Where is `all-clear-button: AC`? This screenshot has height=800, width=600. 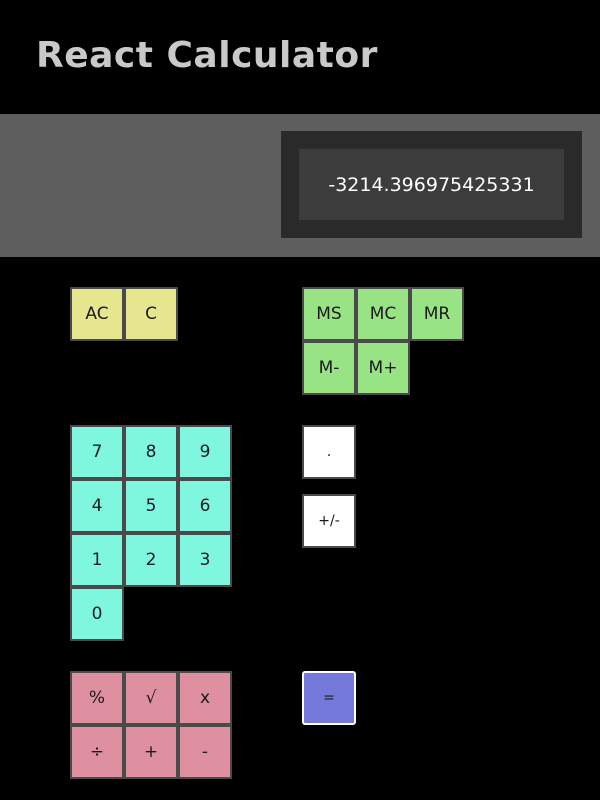
all-clear-button: AC is located at coordinates (97, 314).